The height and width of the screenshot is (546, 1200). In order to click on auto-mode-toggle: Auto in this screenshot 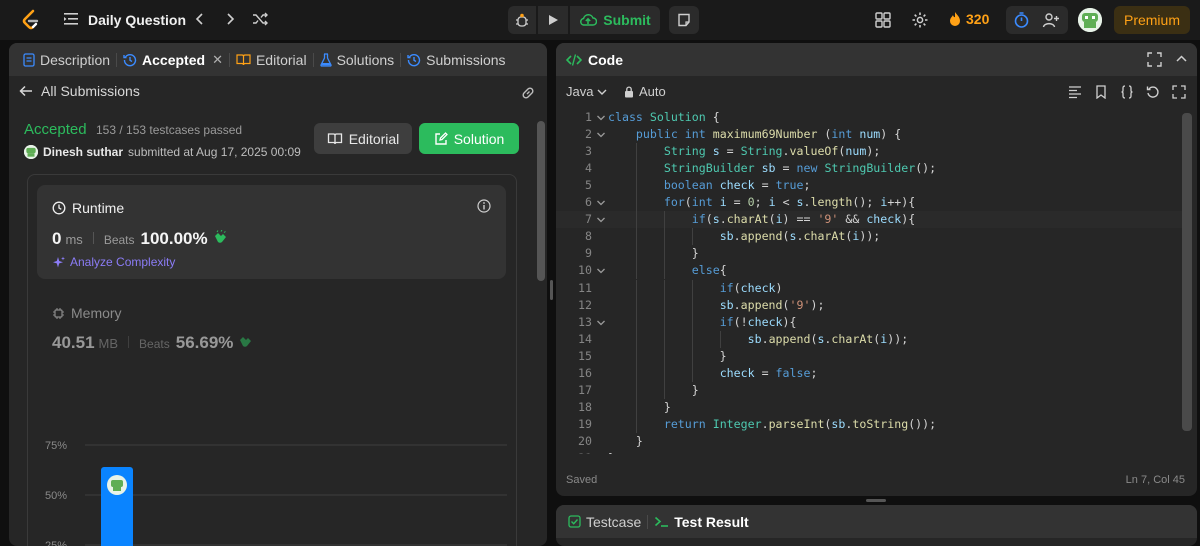, I will do `click(645, 91)`.